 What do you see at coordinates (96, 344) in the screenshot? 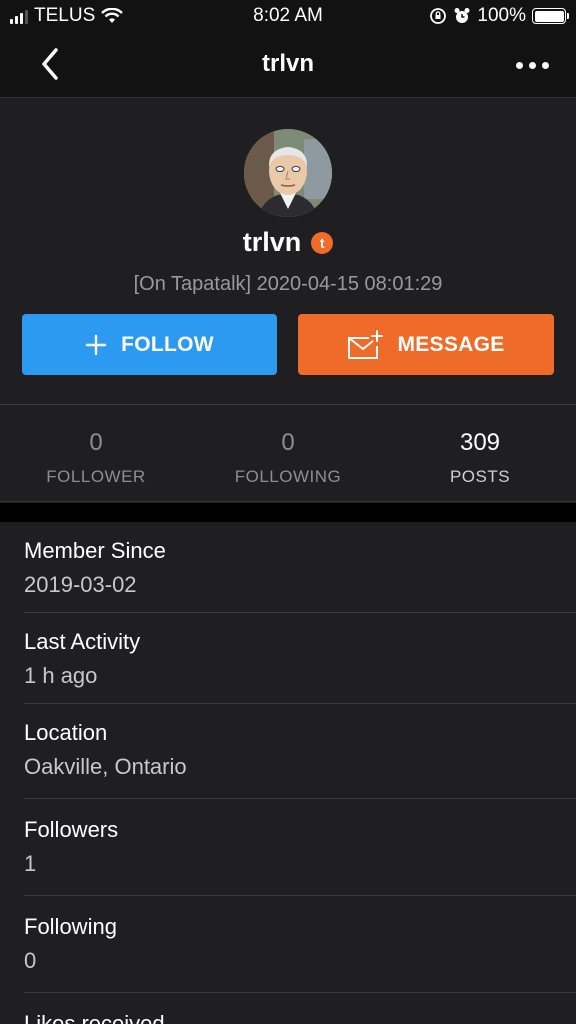
I see `plus-icon` at bounding box center [96, 344].